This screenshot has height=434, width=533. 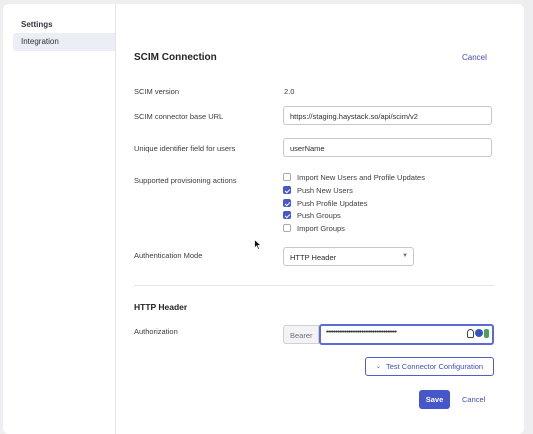 What do you see at coordinates (406, 334) in the screenshot?
I see `authorization-token-input: ••••••••••••••••••••••••••••••••••••••` at bounding box center [406, 334].